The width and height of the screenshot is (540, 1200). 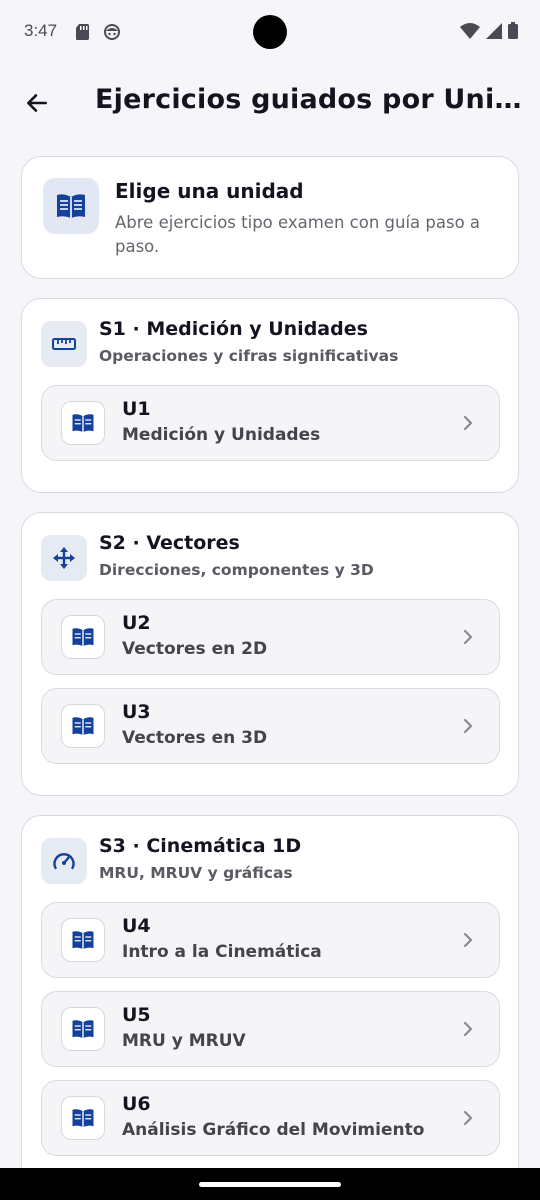 What do you see at coordinates (136, 409) in the screenshot?
I see `unit-code: U1` at bounding box center [136, 409].